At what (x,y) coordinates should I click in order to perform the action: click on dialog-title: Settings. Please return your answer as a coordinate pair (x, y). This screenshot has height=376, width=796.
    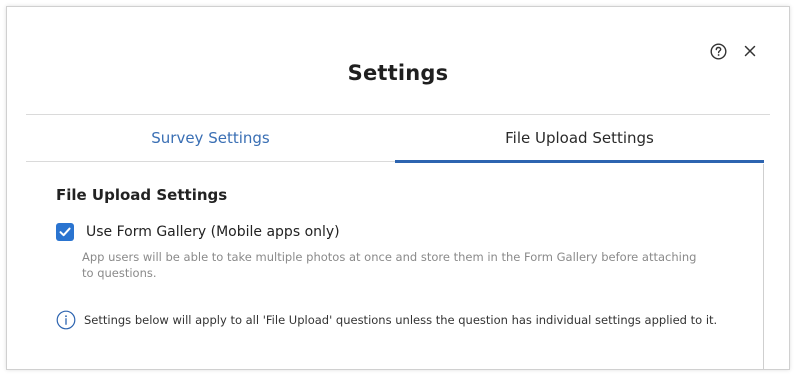
    Looking at the image, I should click on (398, 73).